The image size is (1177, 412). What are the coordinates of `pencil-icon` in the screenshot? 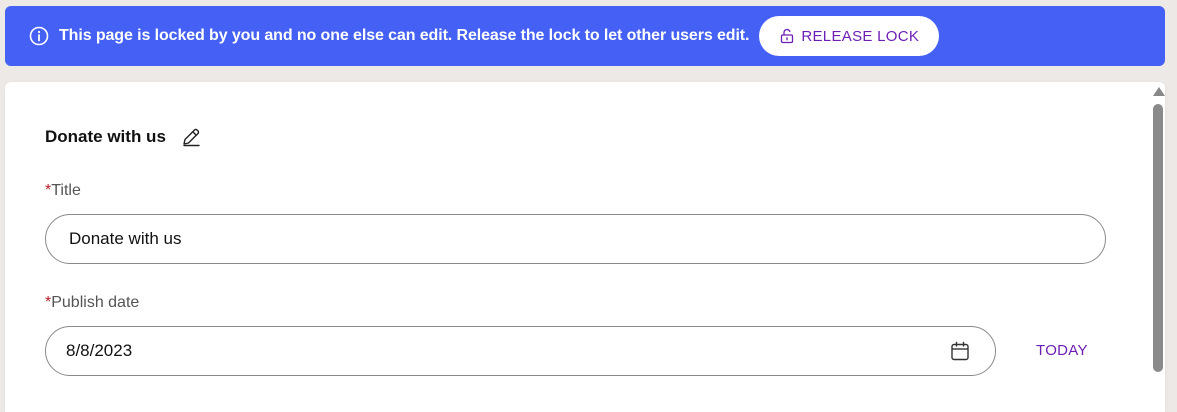 It's located at (191, 137).